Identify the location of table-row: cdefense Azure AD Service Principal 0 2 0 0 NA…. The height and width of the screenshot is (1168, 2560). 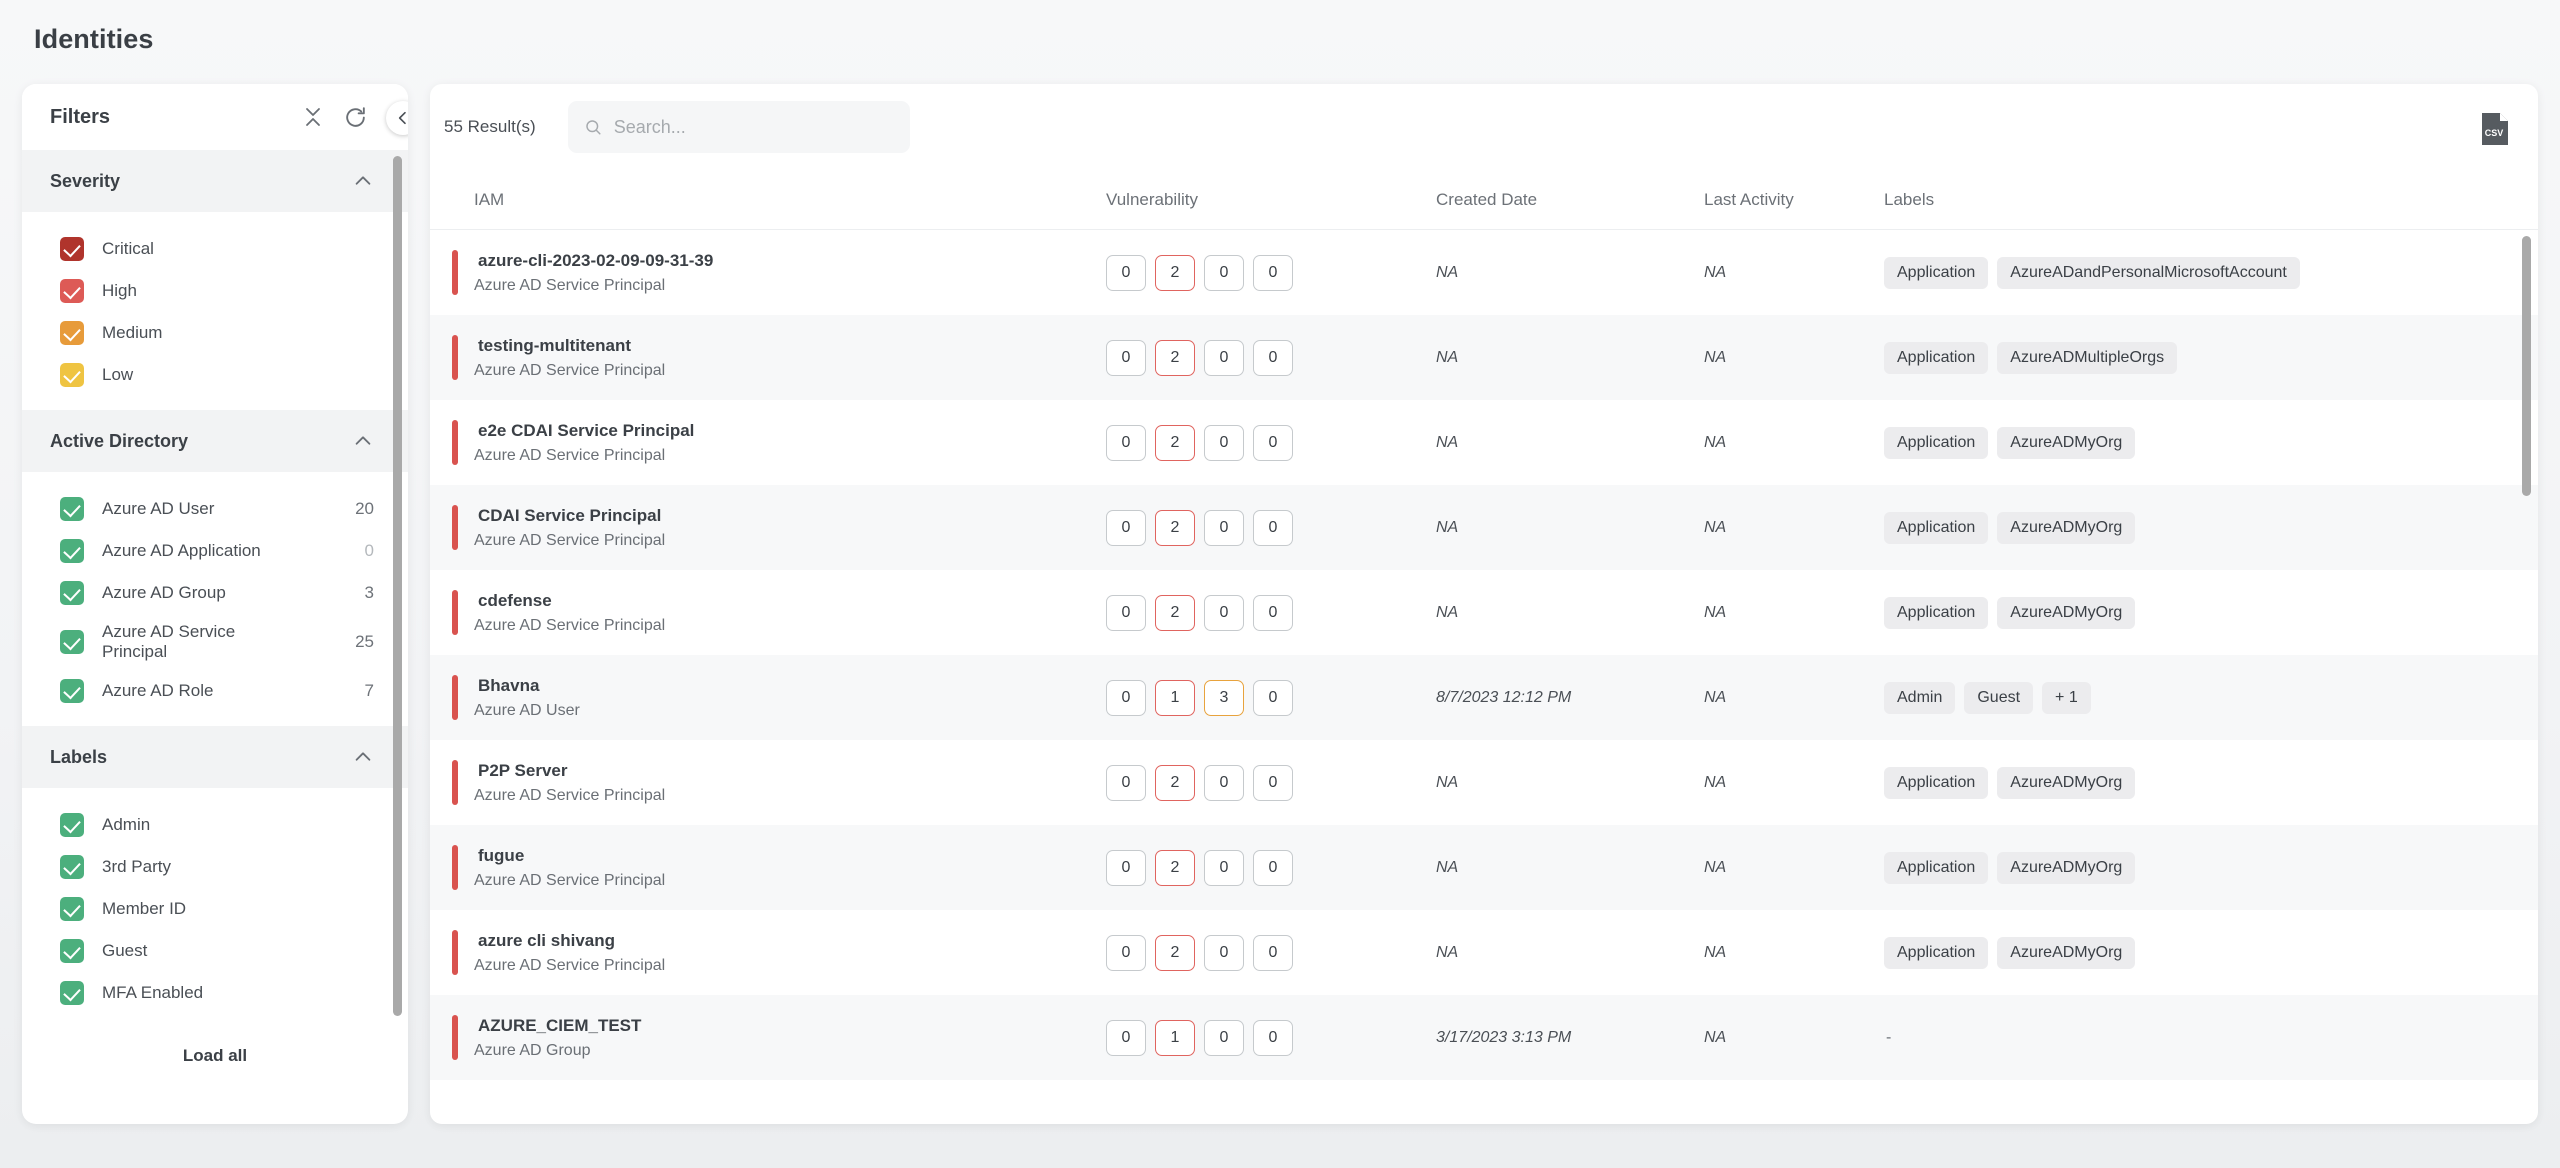
(1484, 612).